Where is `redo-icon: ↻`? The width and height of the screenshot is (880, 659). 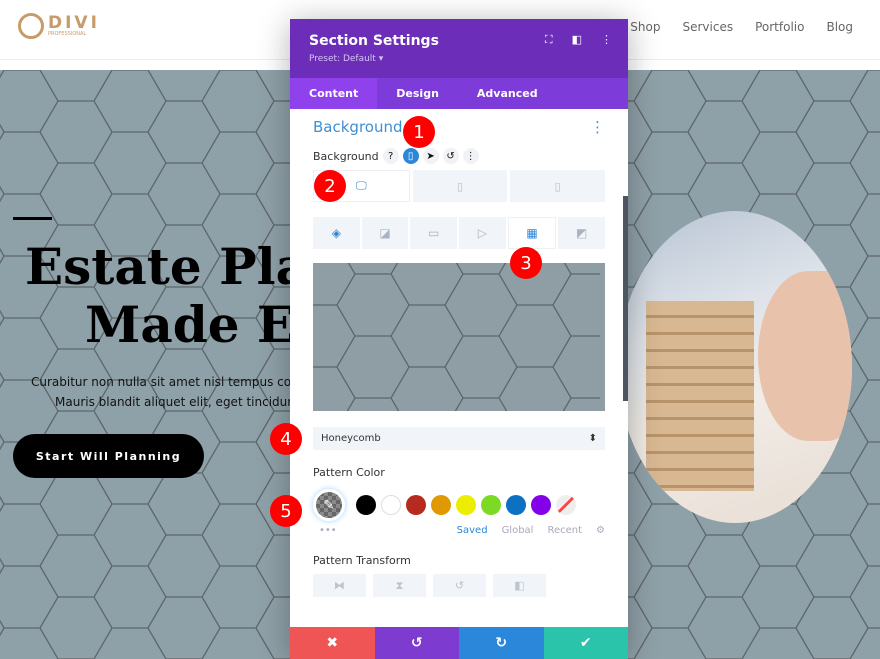 redo-icon: ↻ is located at coordinates (501, 643).